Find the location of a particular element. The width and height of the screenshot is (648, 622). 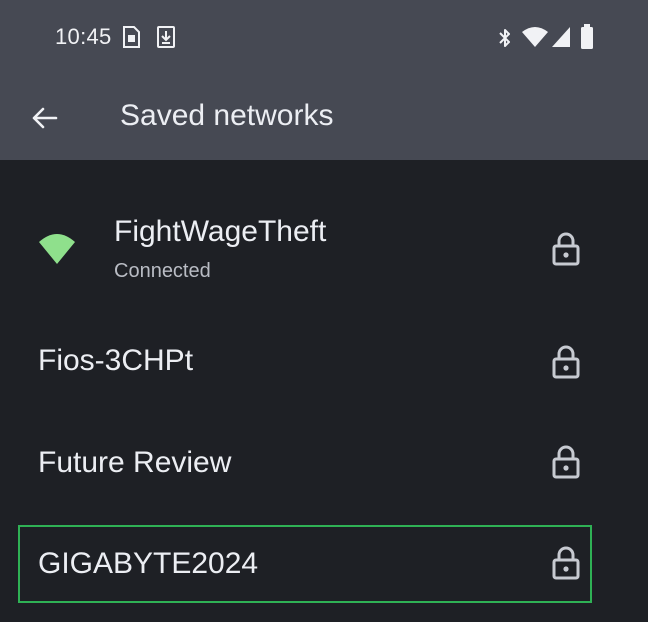

network-name: Future Review is located at coordinates (135, 462).